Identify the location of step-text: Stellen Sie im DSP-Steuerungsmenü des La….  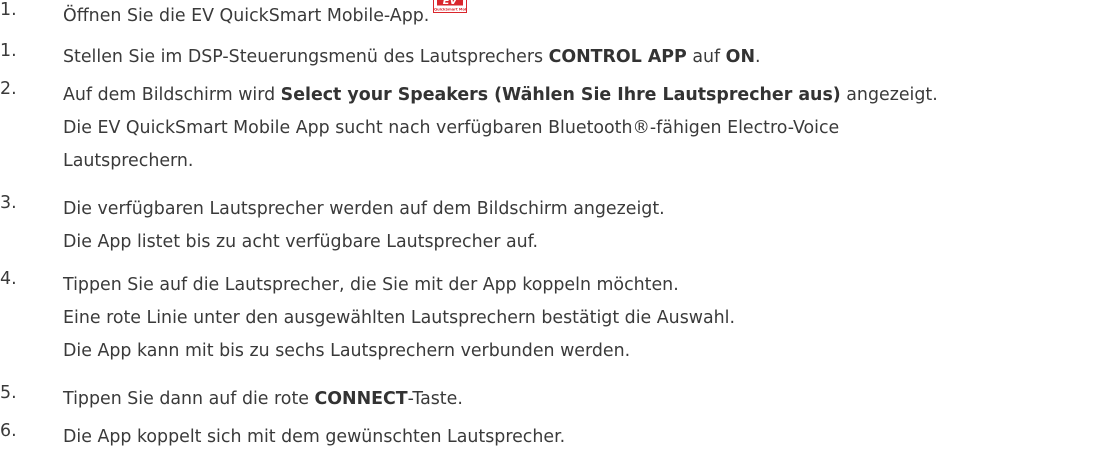
(306, 57).